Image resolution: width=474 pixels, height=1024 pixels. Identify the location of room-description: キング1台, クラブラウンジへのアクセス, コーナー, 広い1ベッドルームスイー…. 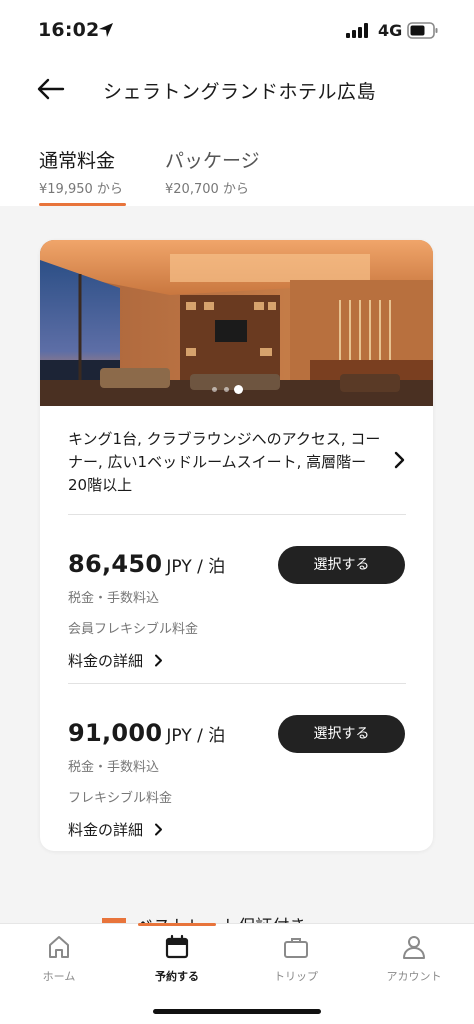
(225, 462).